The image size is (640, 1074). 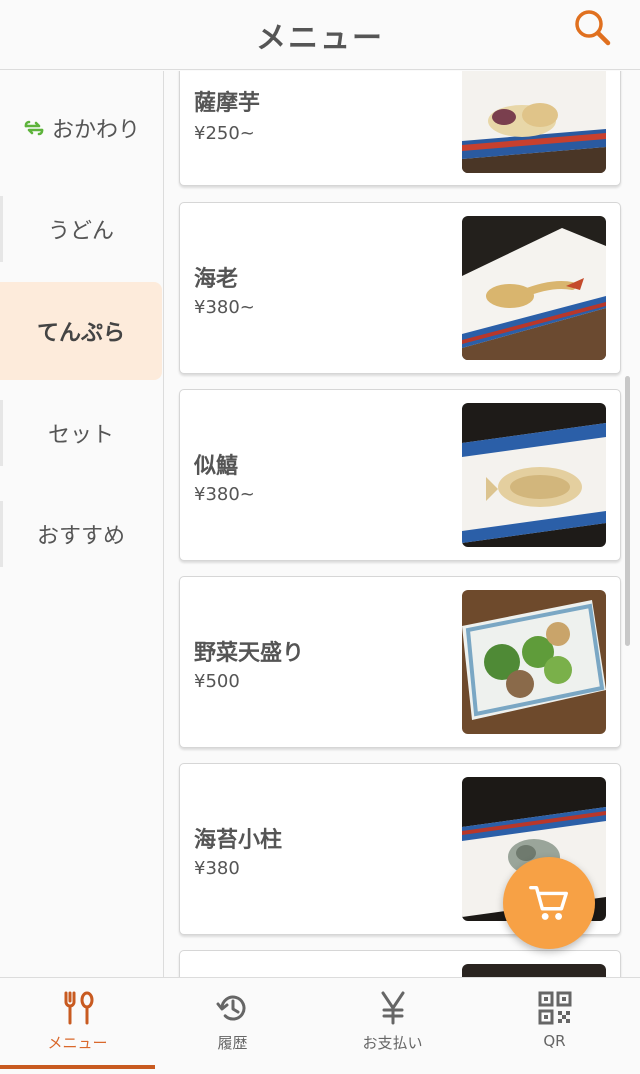 I want to click on bottom-navigation: メニュー 履歴 お支払い QR, so click(x=320, y=1025).